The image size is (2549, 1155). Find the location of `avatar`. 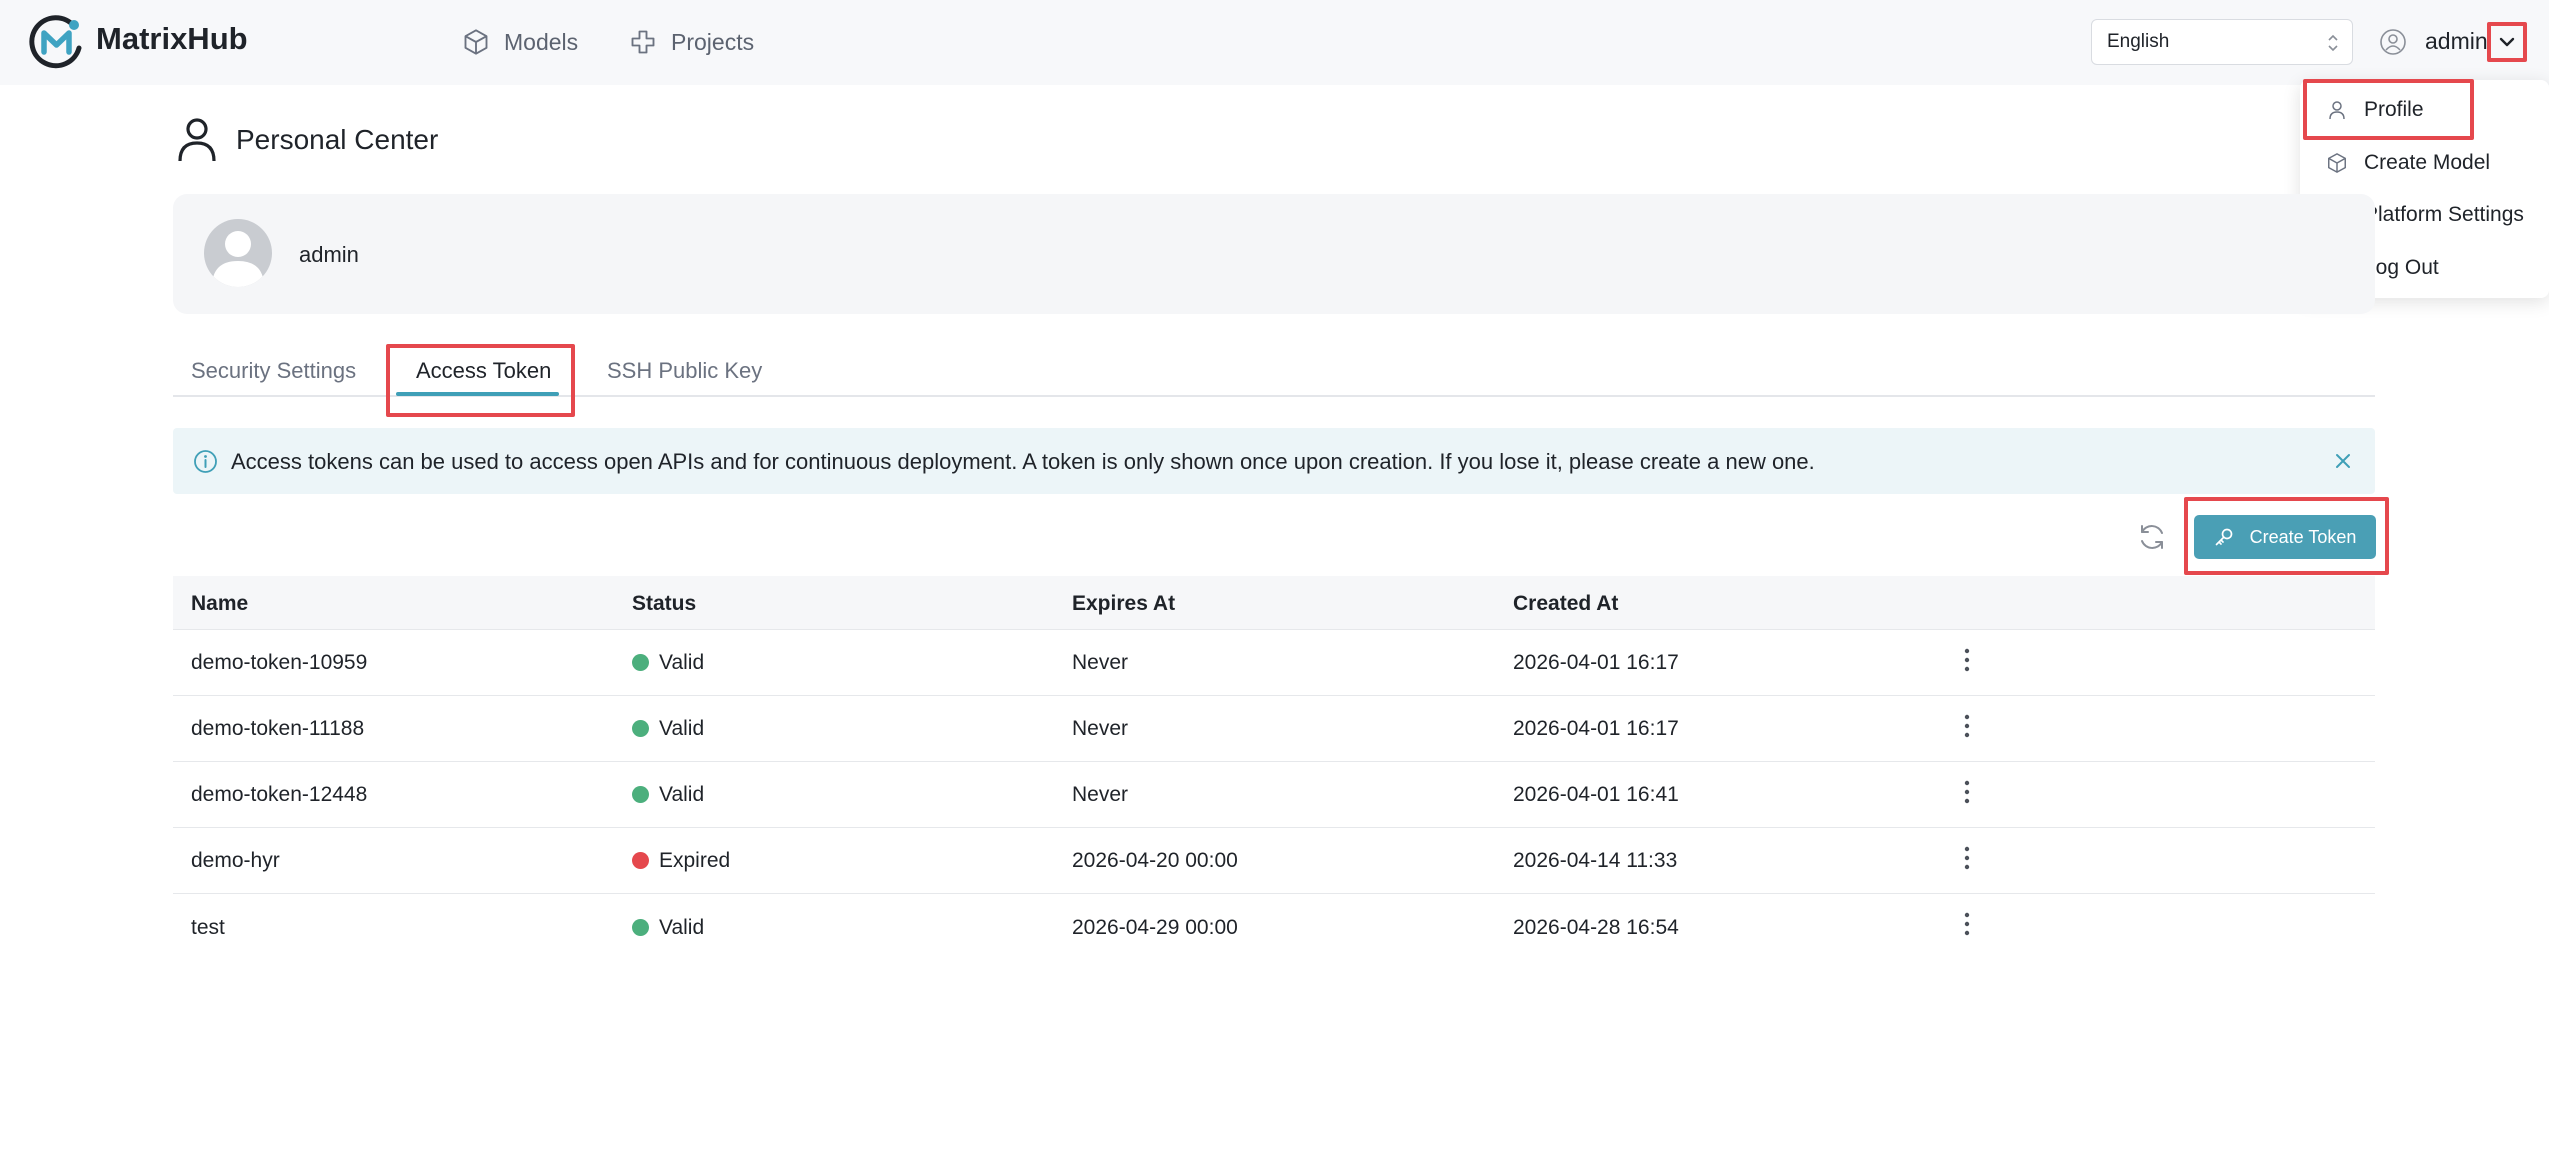

avatar is located at coordinates (238, 253).